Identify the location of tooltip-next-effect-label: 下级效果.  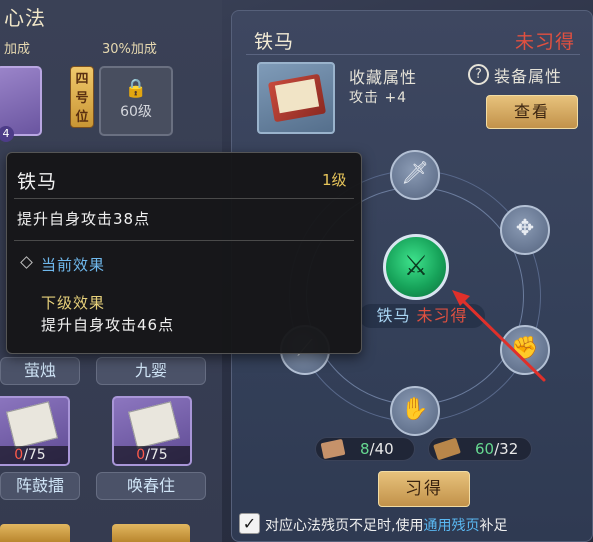
(73, 303).